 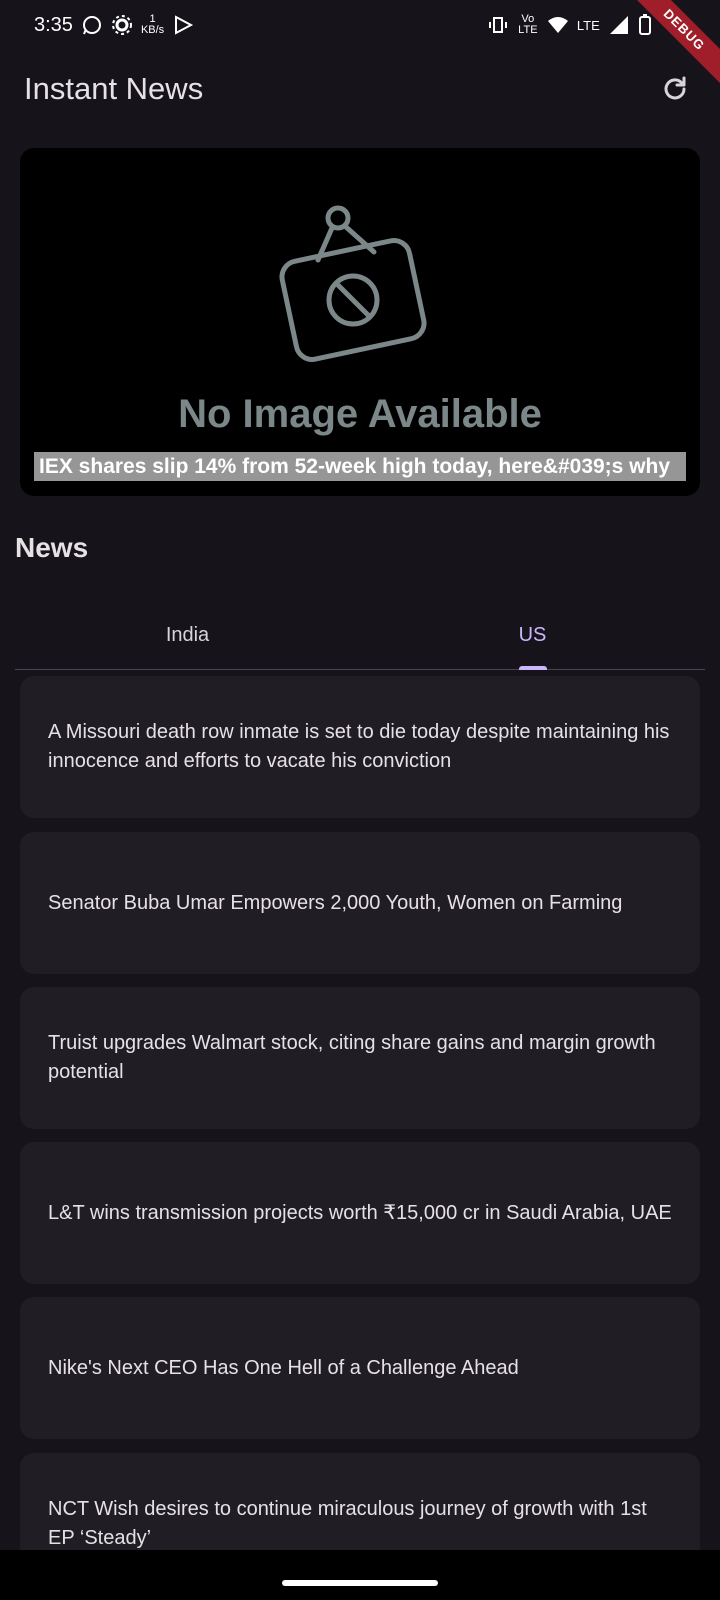 I want to click on volte-indicator: Vo LTE, so click(x=528, y=24).